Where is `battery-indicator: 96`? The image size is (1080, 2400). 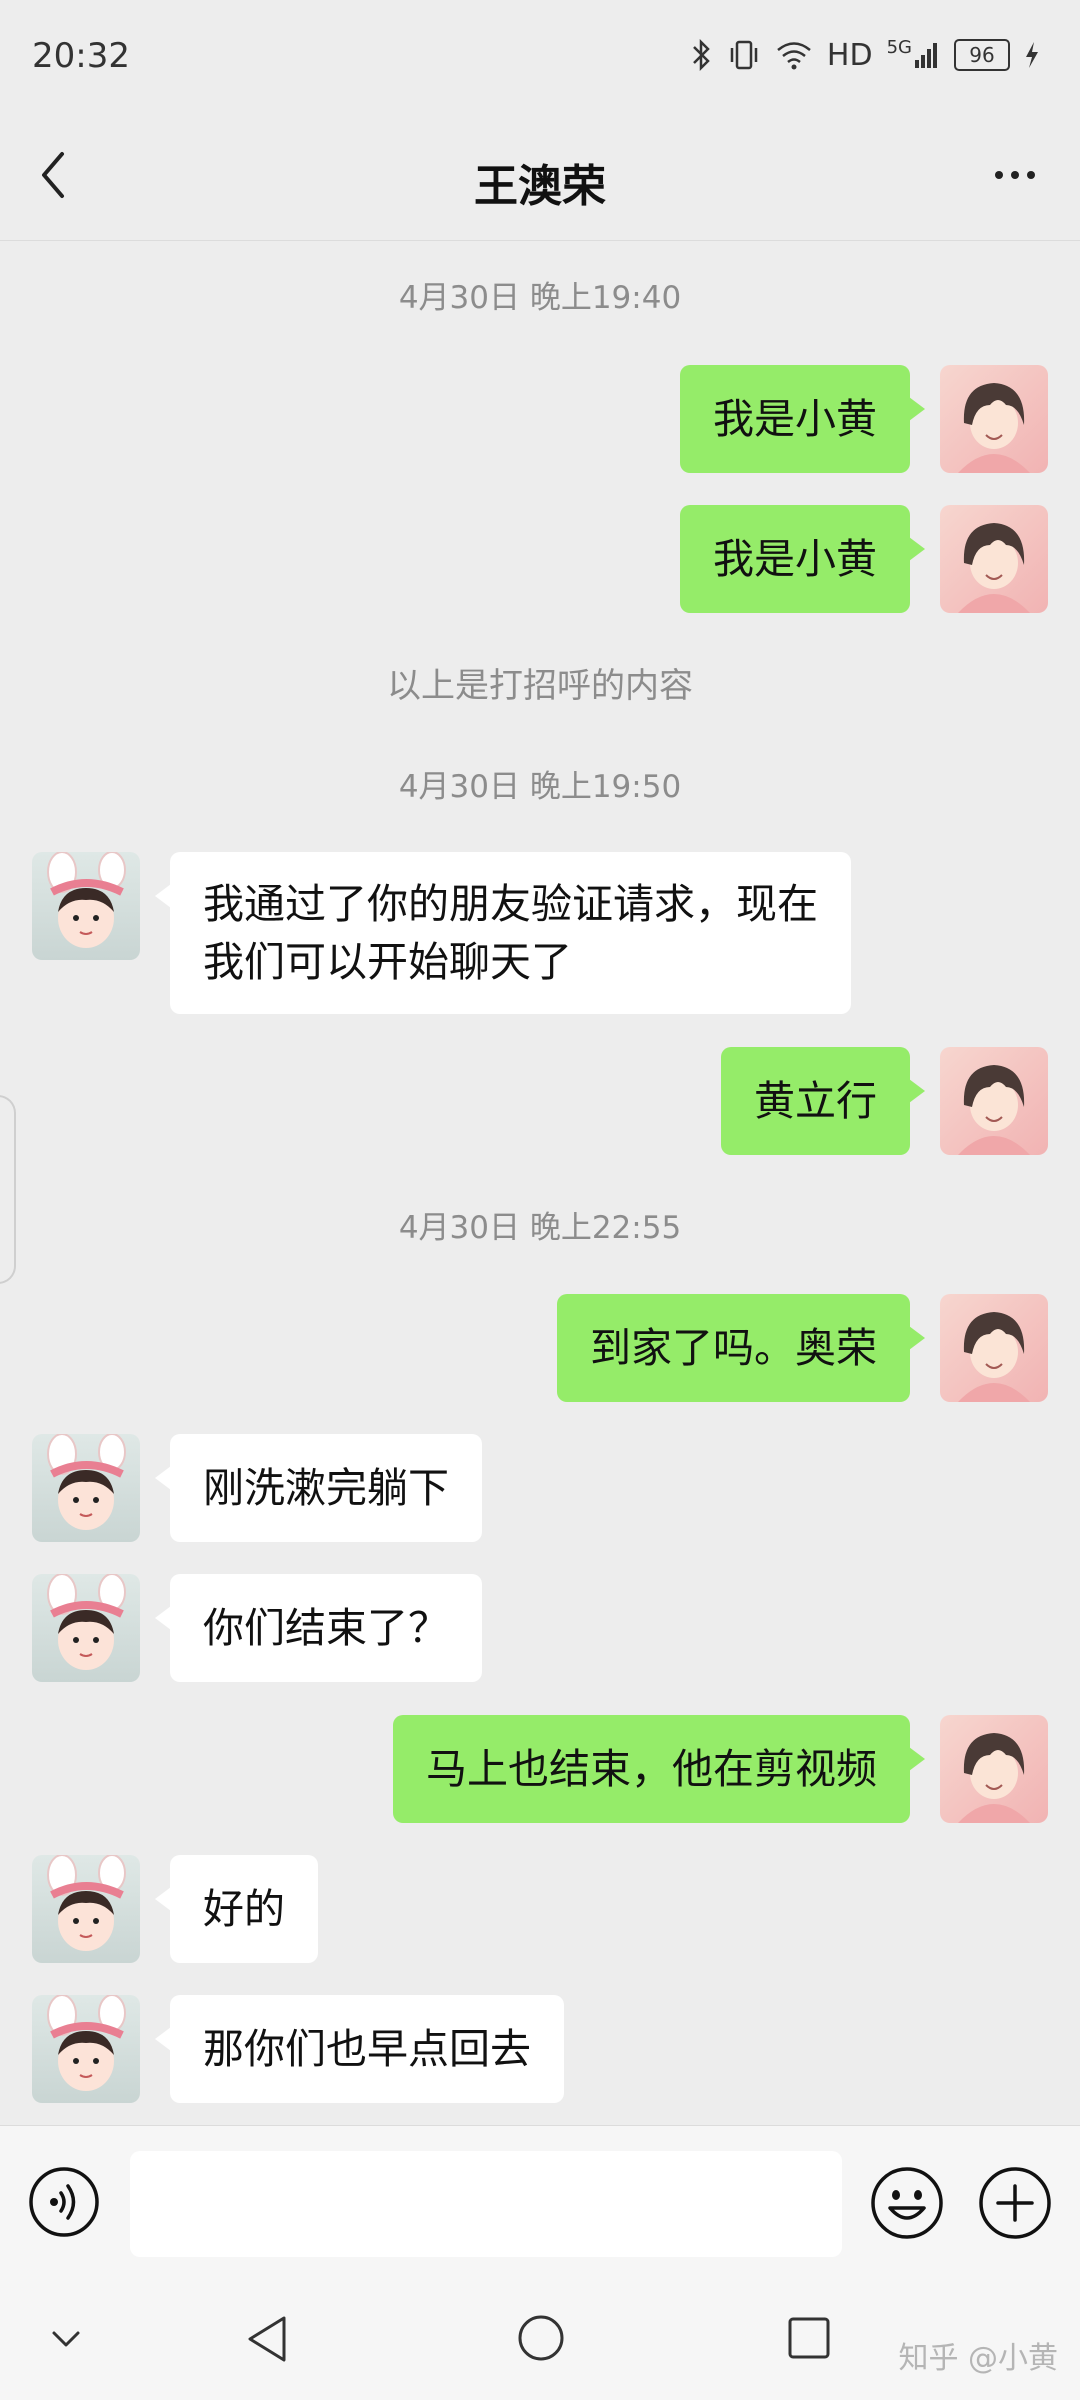 battery-indicator: 96 is located at coordinates (982, 55).